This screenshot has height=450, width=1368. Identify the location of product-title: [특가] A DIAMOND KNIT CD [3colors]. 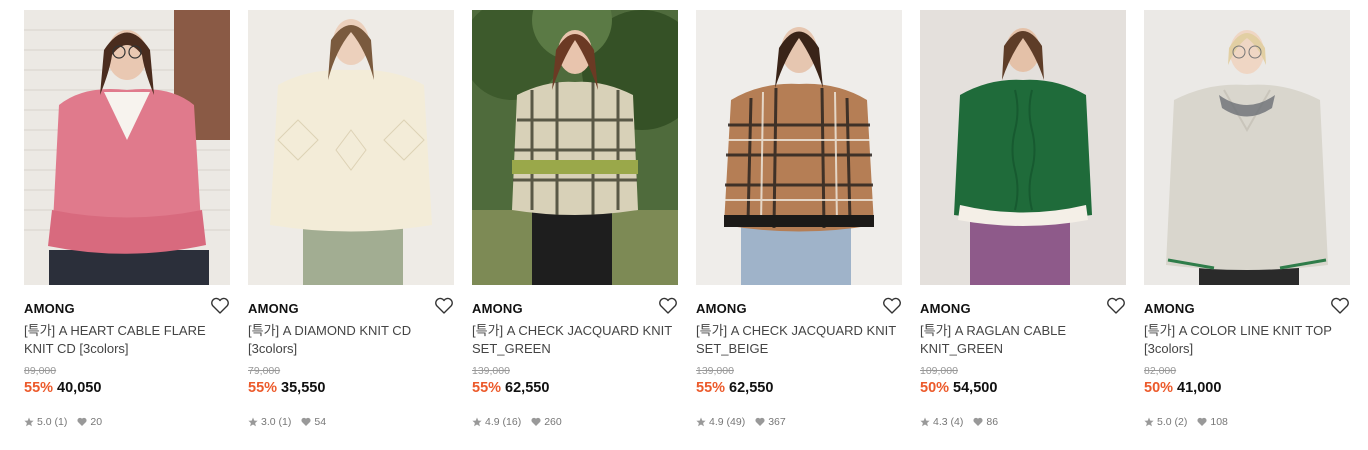
(351, 340).